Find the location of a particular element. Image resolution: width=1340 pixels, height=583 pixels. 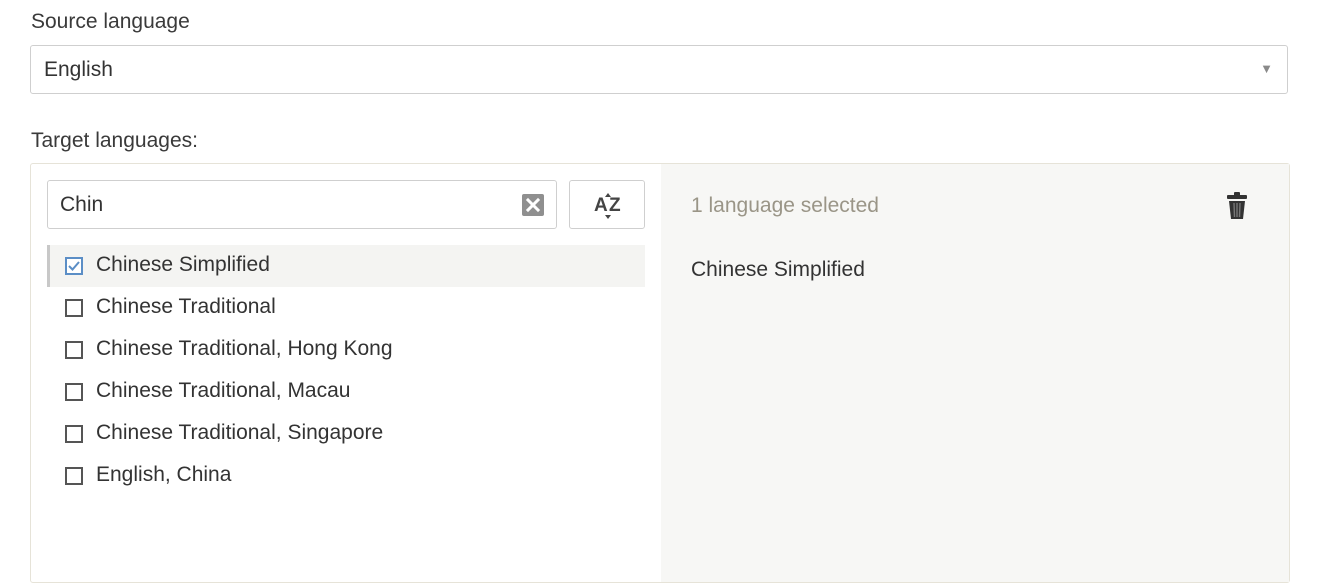

svg-text: Z is located at coordinates (615, 205).